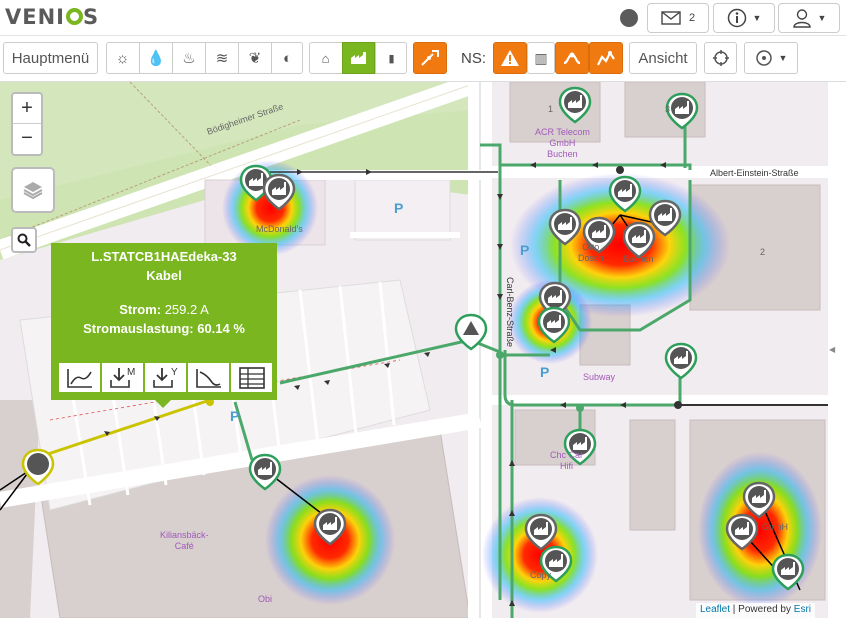  I want to click on ns-label: NS:, so click(474, 58).